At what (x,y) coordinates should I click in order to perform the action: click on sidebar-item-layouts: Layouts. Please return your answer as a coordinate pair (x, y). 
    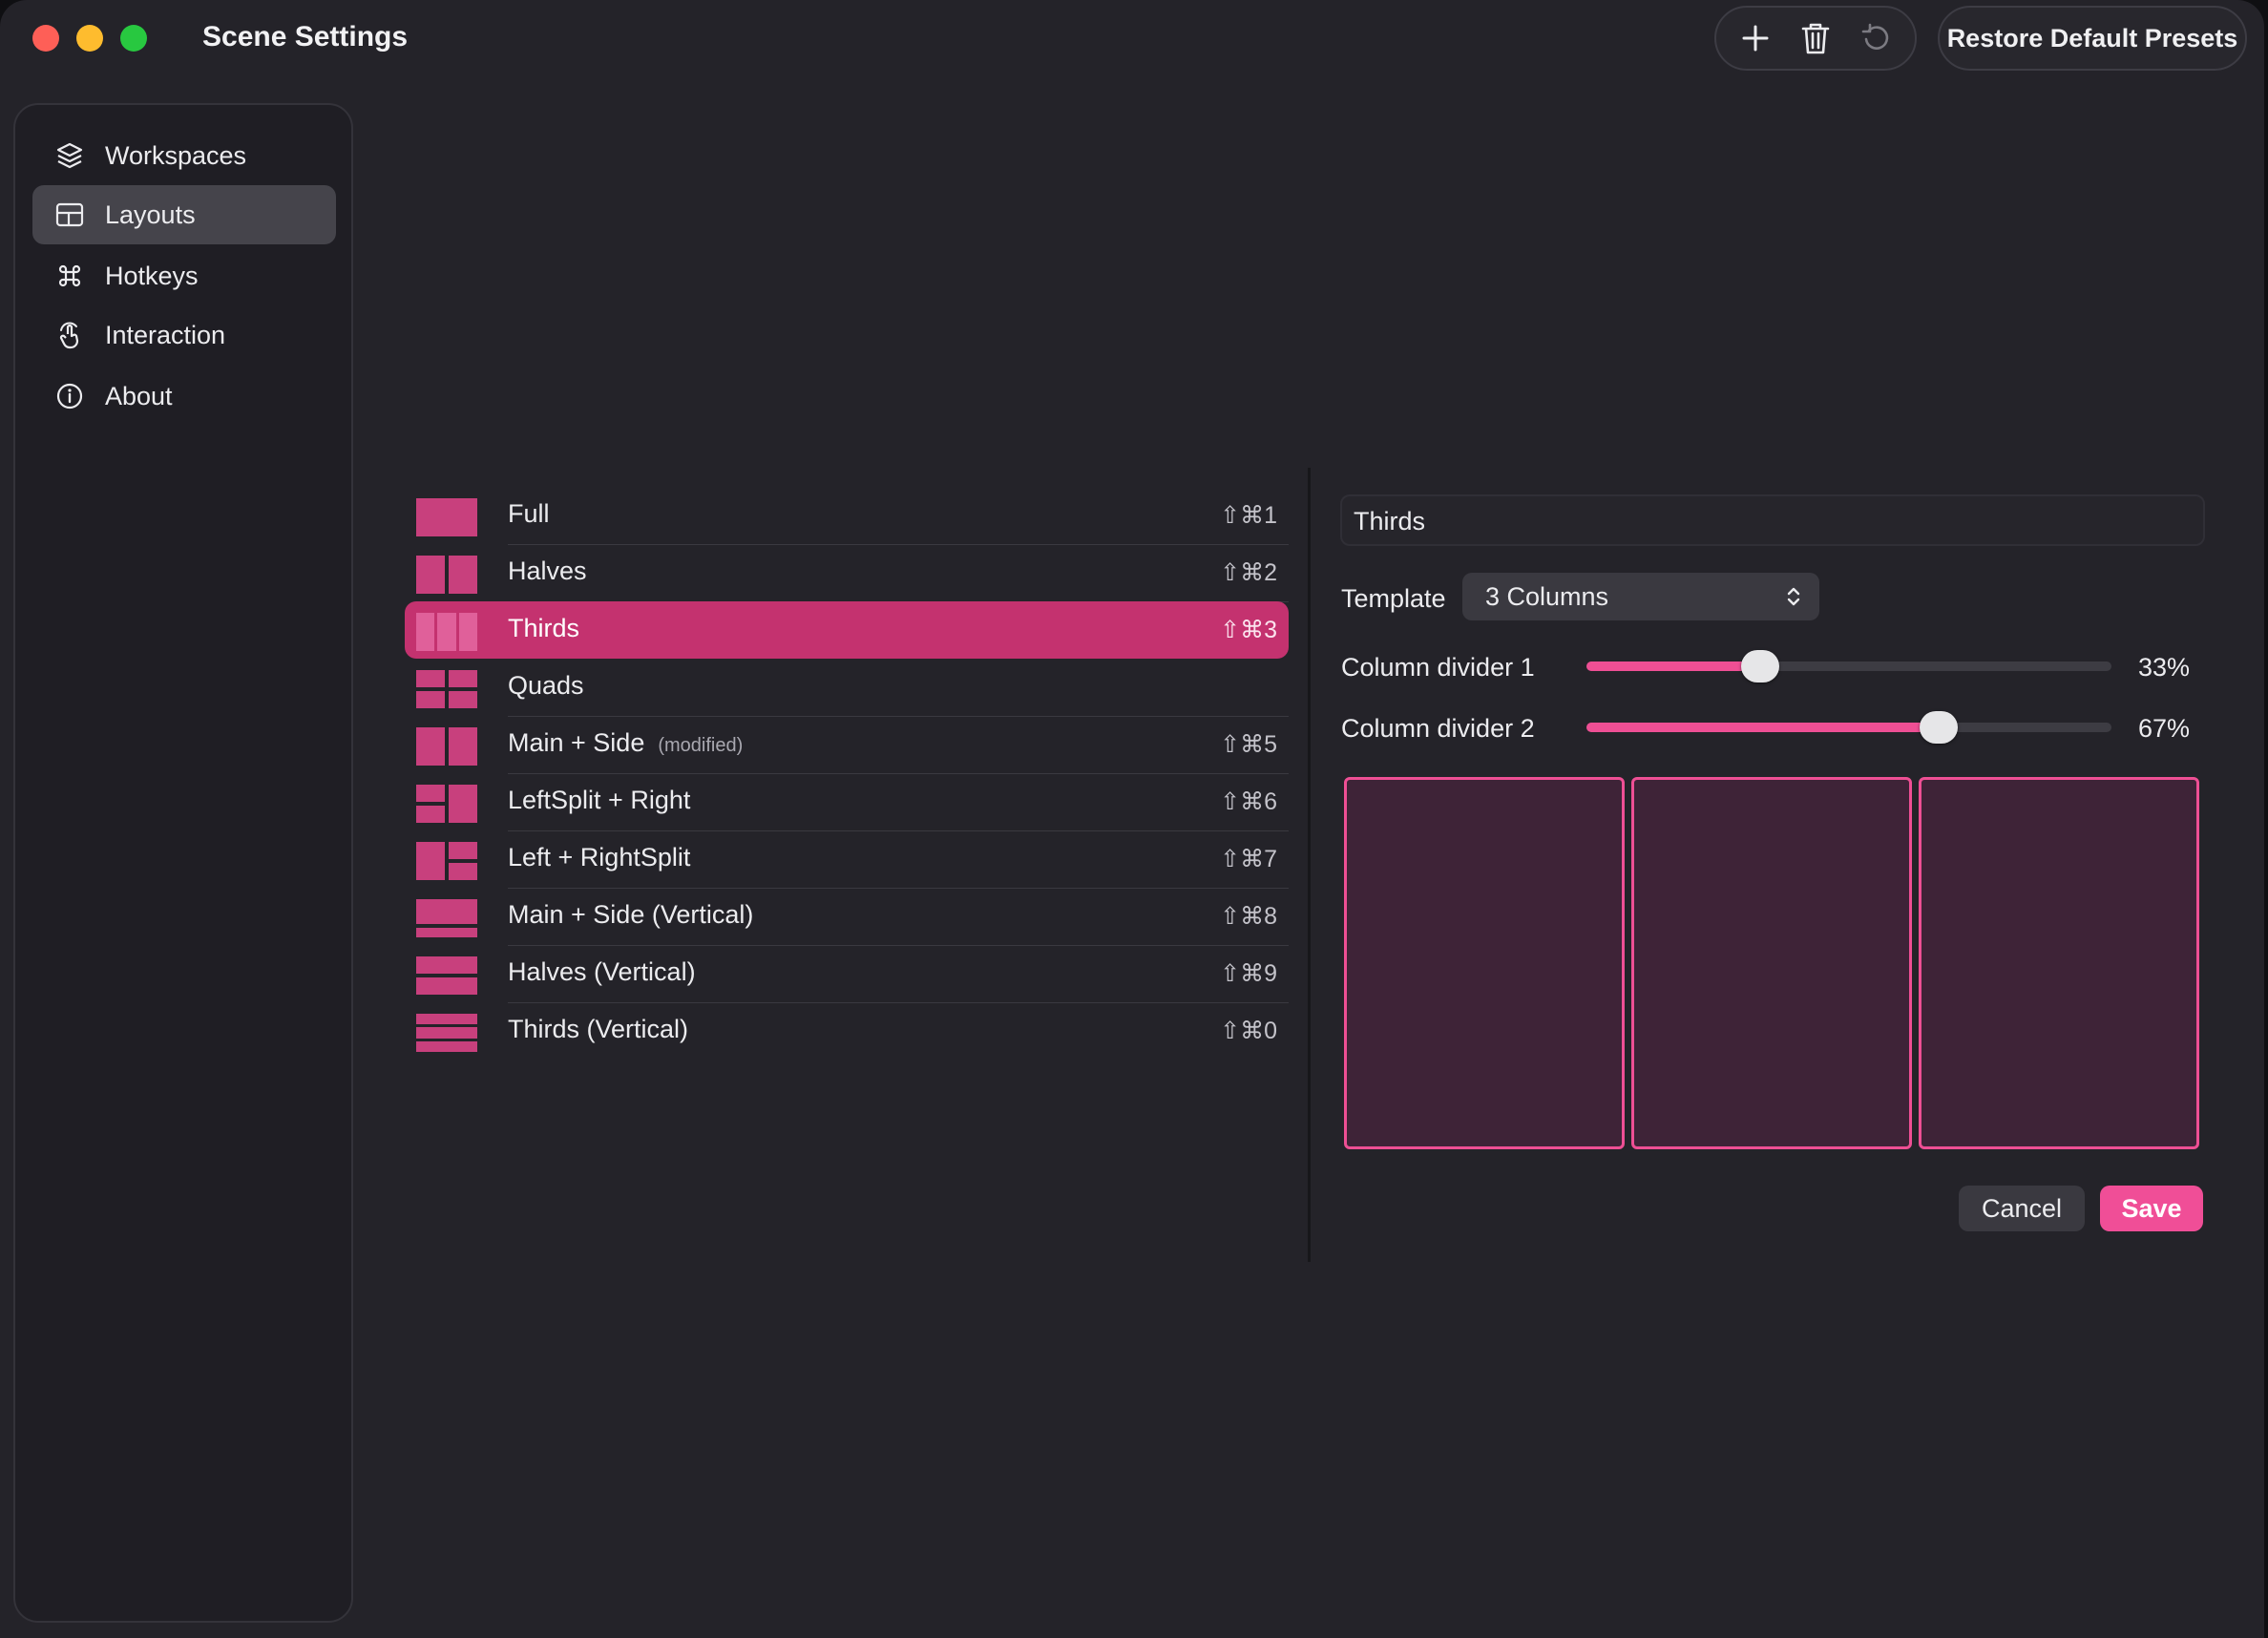
    Looking at the image, I should click on (184, 215).